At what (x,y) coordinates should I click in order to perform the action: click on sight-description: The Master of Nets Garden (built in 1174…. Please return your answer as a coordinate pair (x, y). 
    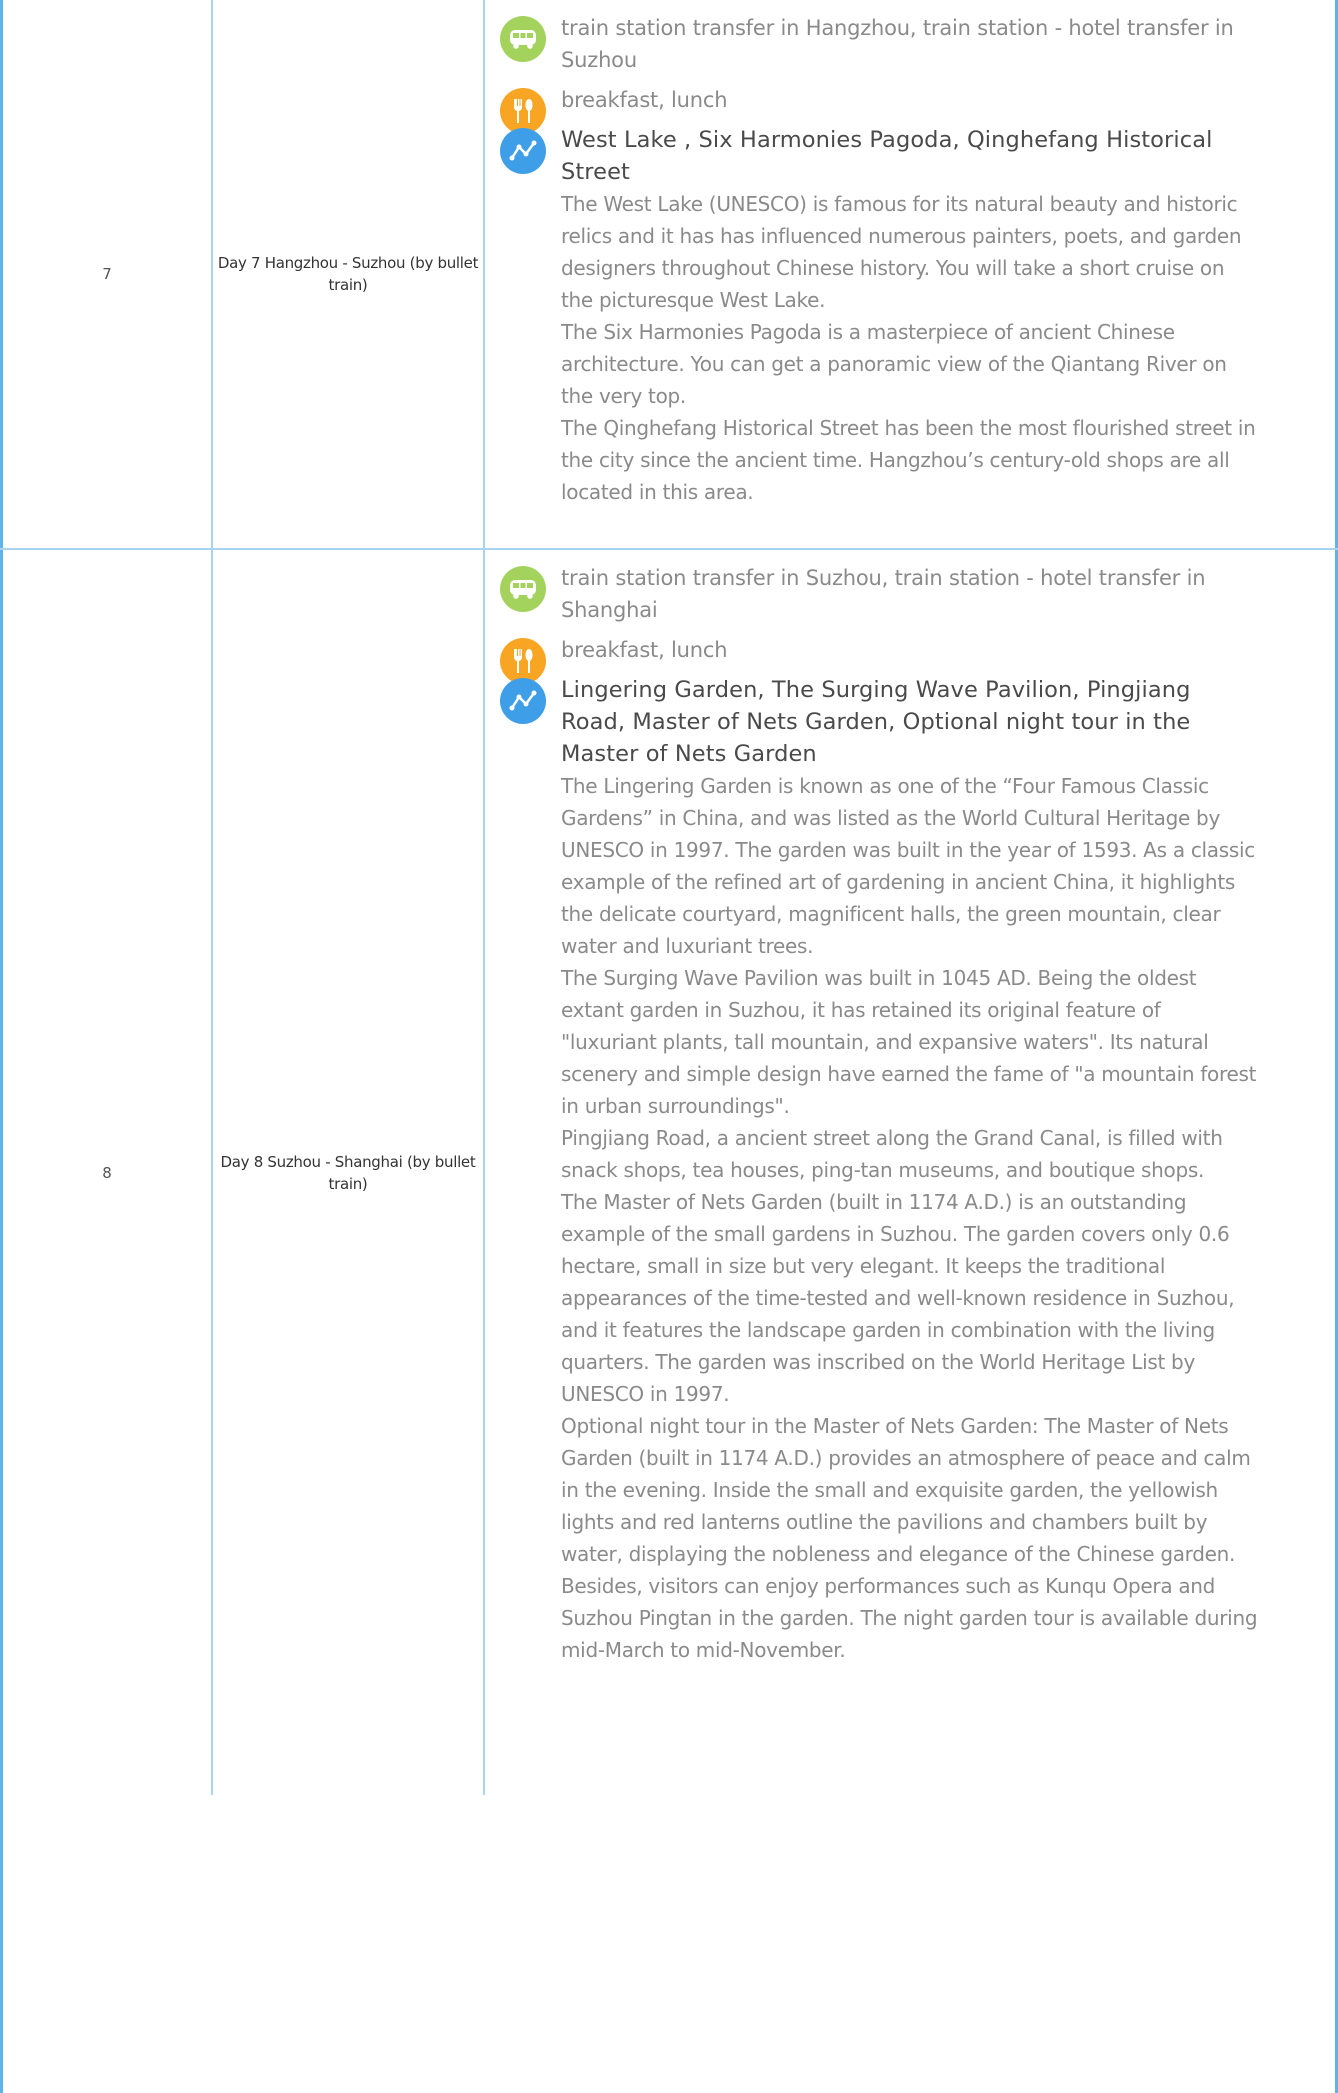
    Looking at the image, I should click on (898, 1298).